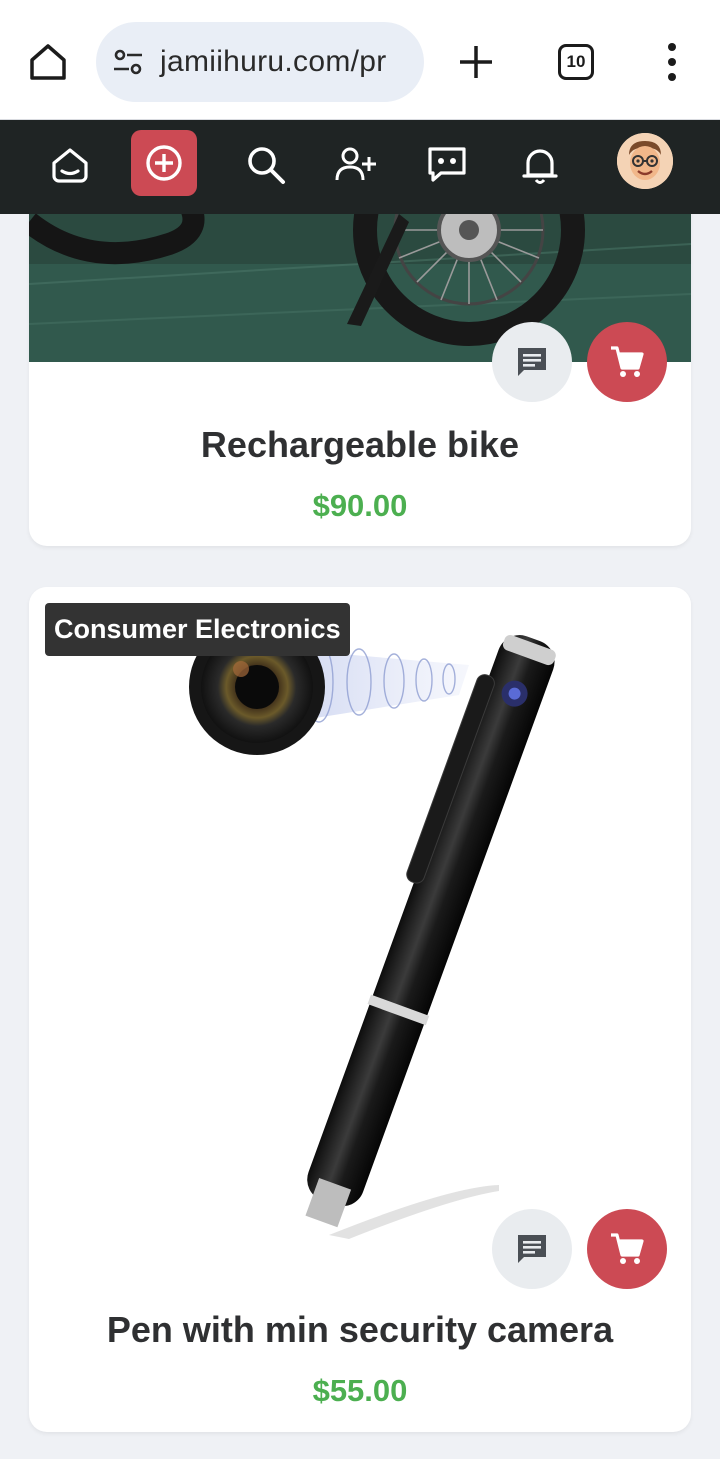 Image resolution: width=720 pixels, height=1459 pixels. What do you see at coordinates (360, 1330) in the screenshot?
I see `product-title: Pen with min security camera` at bounding box center [360, 1330].